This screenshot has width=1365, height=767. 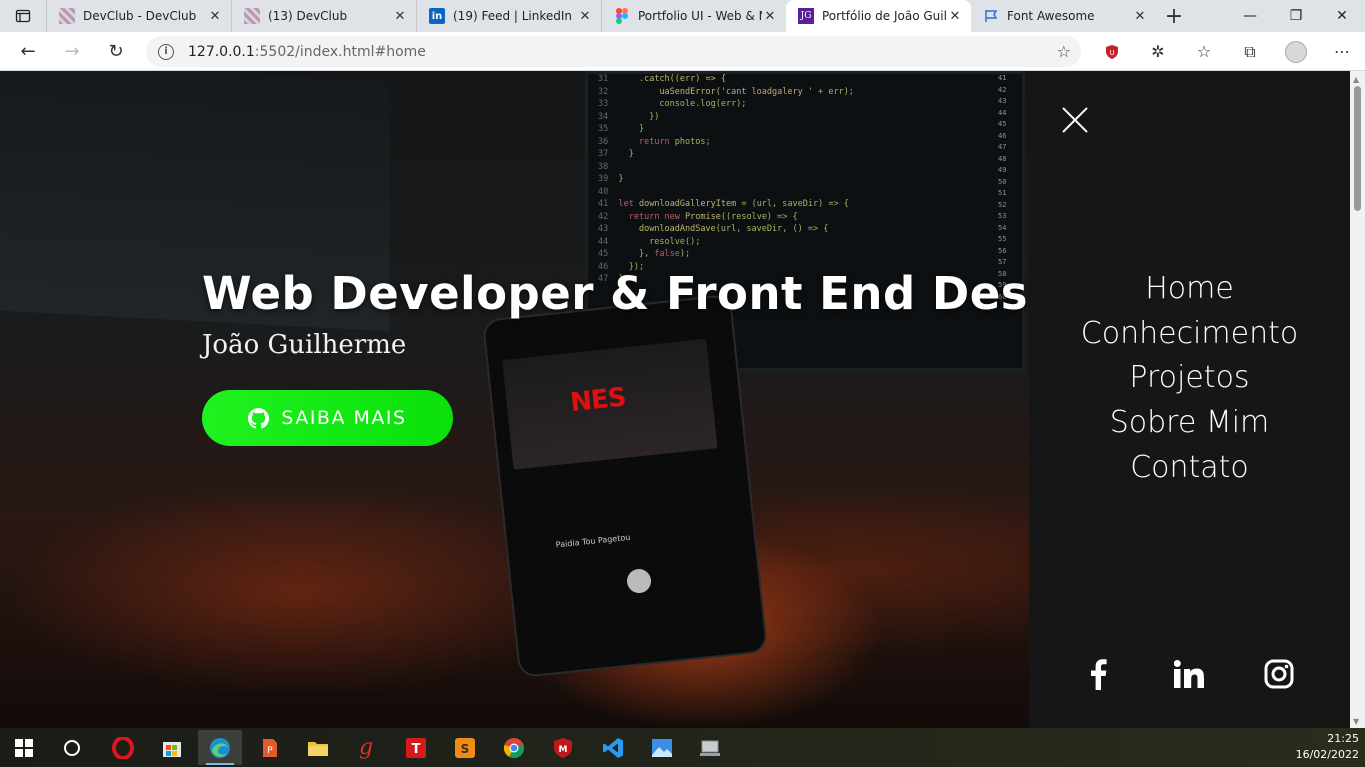 I want to click on app-t-icon: T, so click(x=416, y=747).